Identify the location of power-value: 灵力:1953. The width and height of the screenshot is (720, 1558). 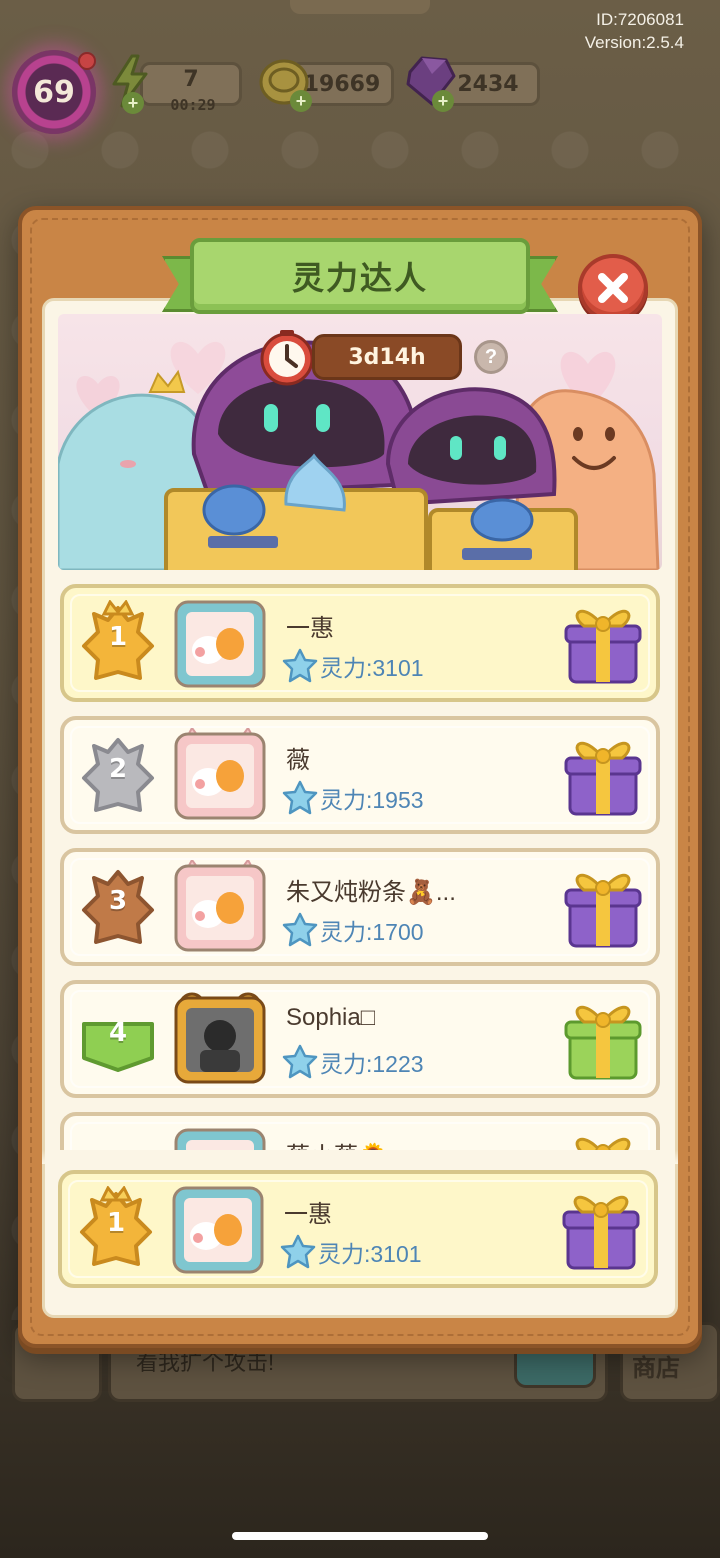
(372, 800).